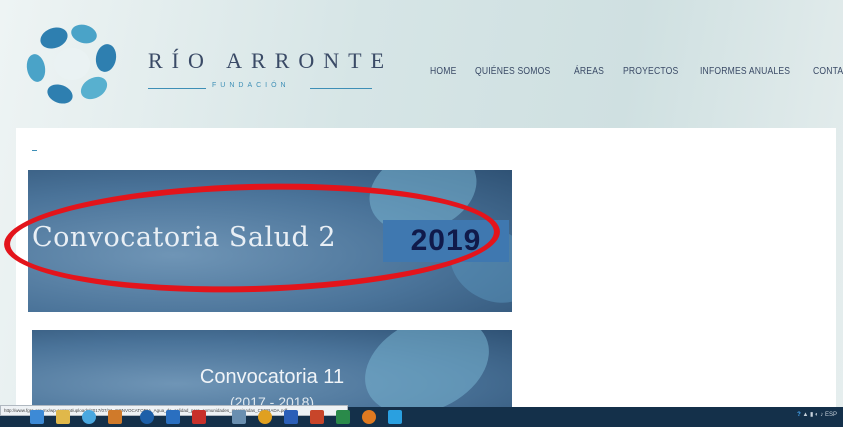  Describe the element at coordinates (251, 85) in the screenshot. I see `brand-subtitle: FUNDACIÓN` at that location.